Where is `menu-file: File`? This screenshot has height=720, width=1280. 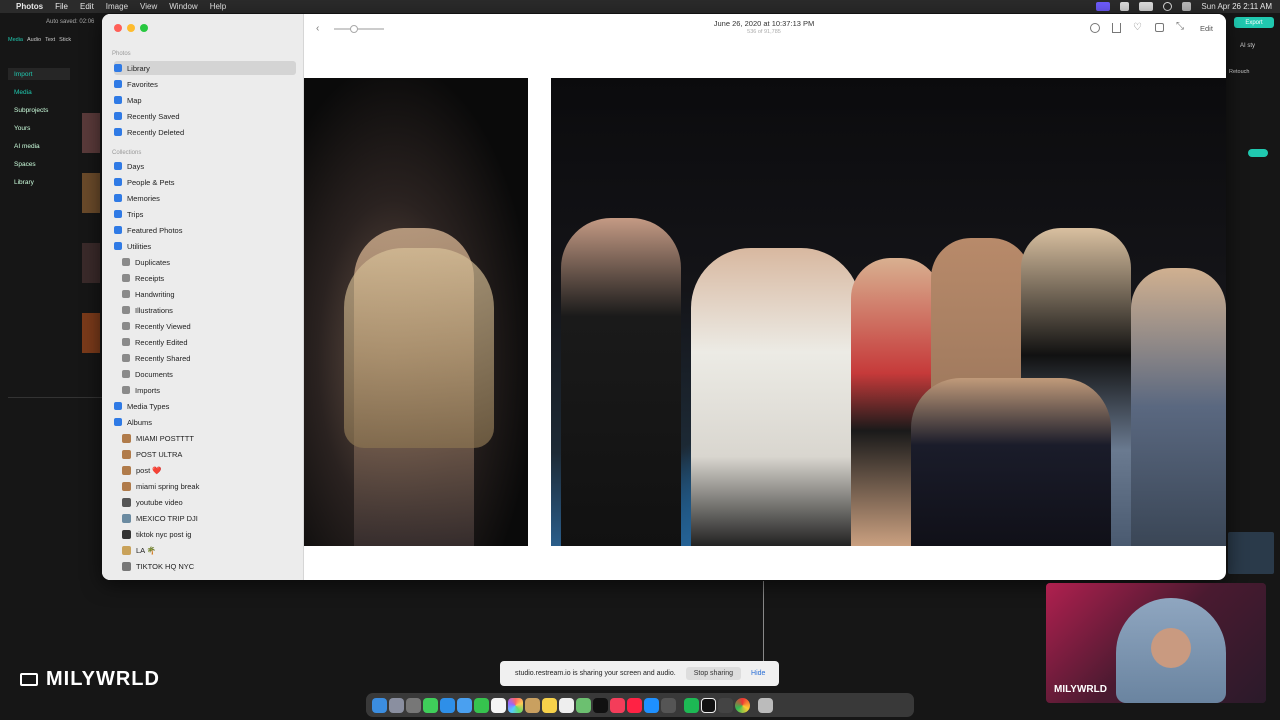 menu-file: File is located at coordinates (61, 6).